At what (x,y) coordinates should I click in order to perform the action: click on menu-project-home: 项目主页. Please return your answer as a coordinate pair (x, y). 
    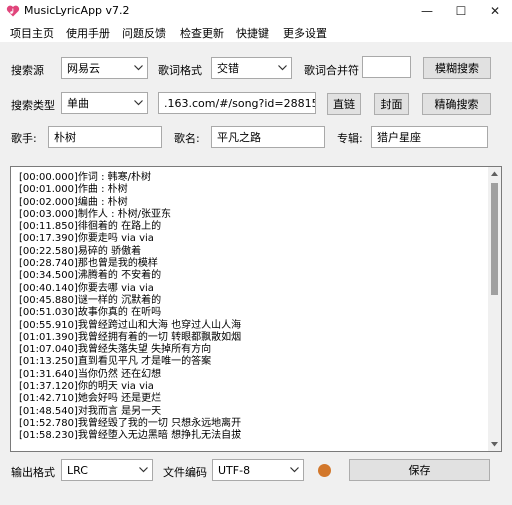
    Looking at the image, I should click on (32, 33).